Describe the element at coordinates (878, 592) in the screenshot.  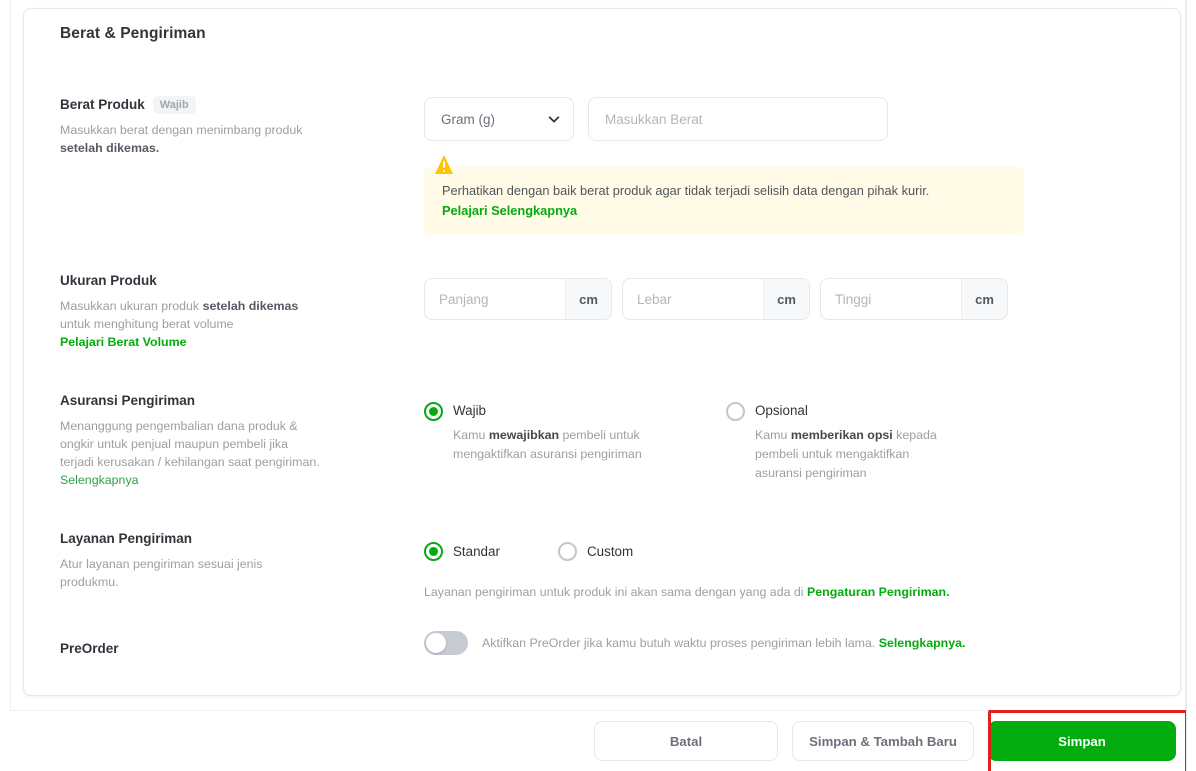
I see `pengaturan-pengiriman-link: Pengaturan Pengiriman.` at that location.